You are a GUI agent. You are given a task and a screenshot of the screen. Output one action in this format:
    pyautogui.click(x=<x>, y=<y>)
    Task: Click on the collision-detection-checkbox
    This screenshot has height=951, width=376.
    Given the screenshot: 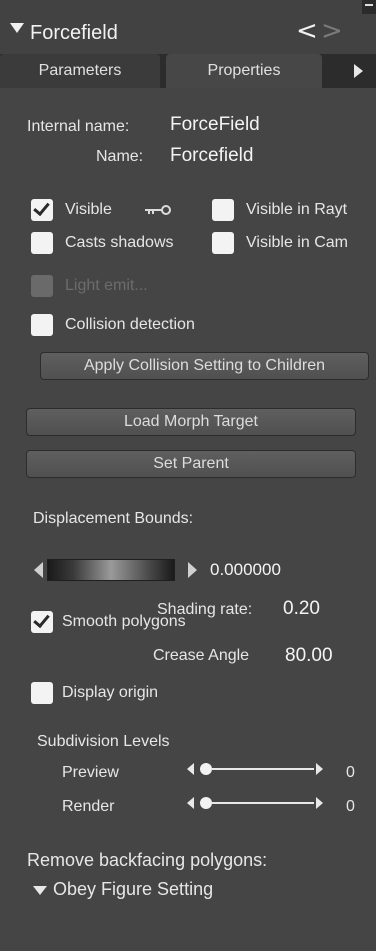 What is the action you would take?
    pyautogui.click(x=42, y=325)
    